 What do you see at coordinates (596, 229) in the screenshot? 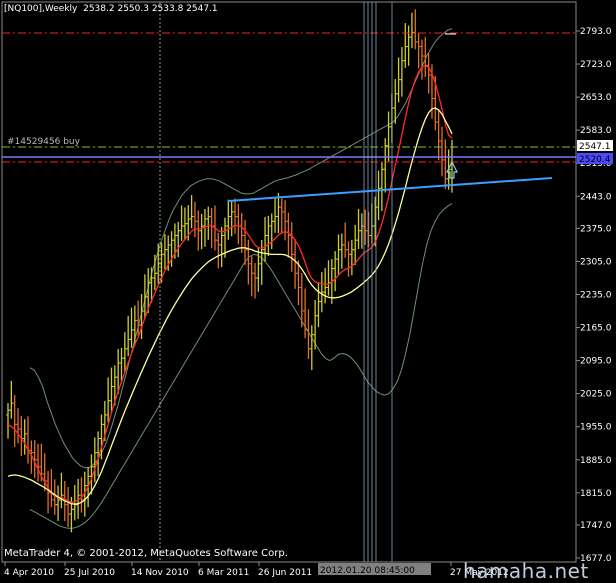
I see `y-tick-label: 2375.0` at bounding box center [596, 229].